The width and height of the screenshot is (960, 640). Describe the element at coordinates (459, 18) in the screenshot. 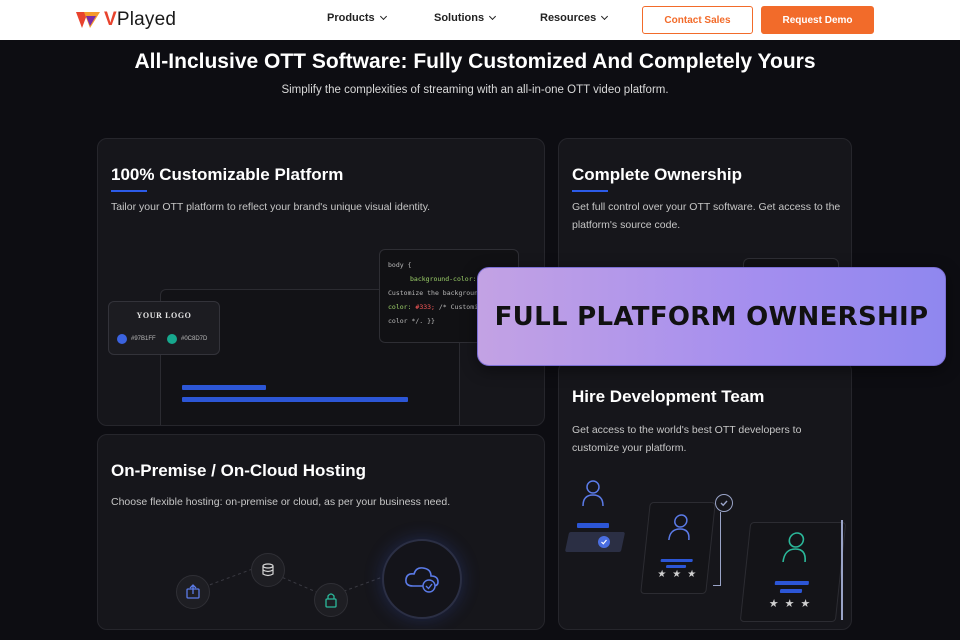

I see `nav-solutions-label: Solutions` at that location.